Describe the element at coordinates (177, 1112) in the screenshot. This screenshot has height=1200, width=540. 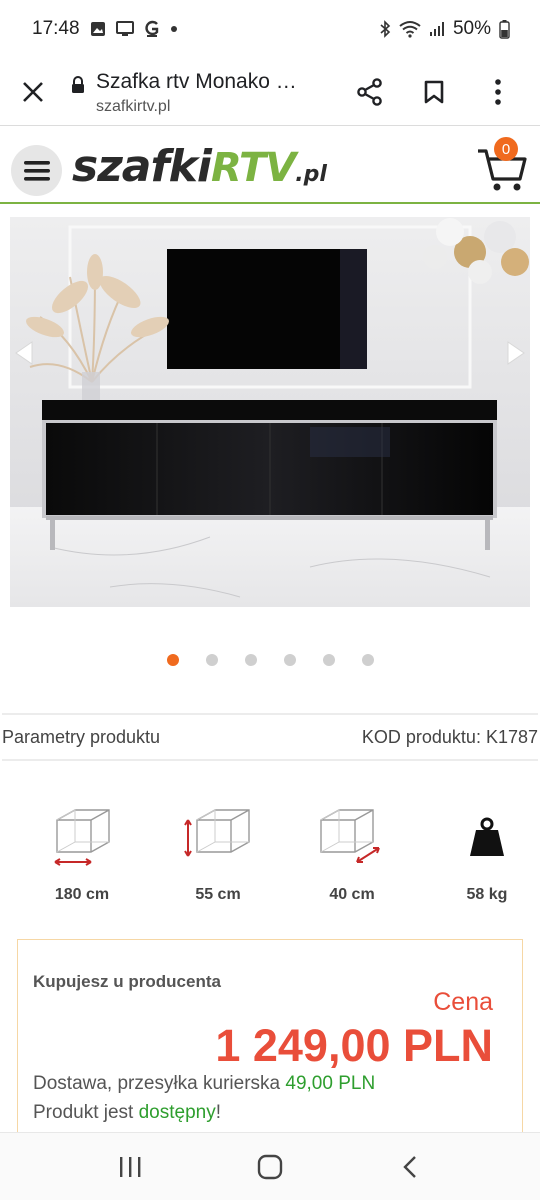
I see `availability-status: dostępny` at that location.